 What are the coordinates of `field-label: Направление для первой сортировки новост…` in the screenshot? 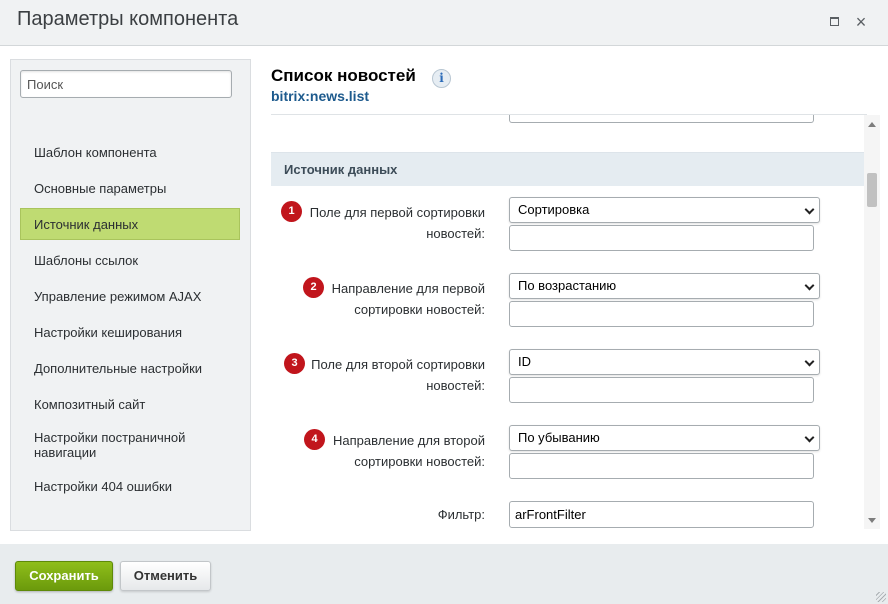 It's located at (408, 299).